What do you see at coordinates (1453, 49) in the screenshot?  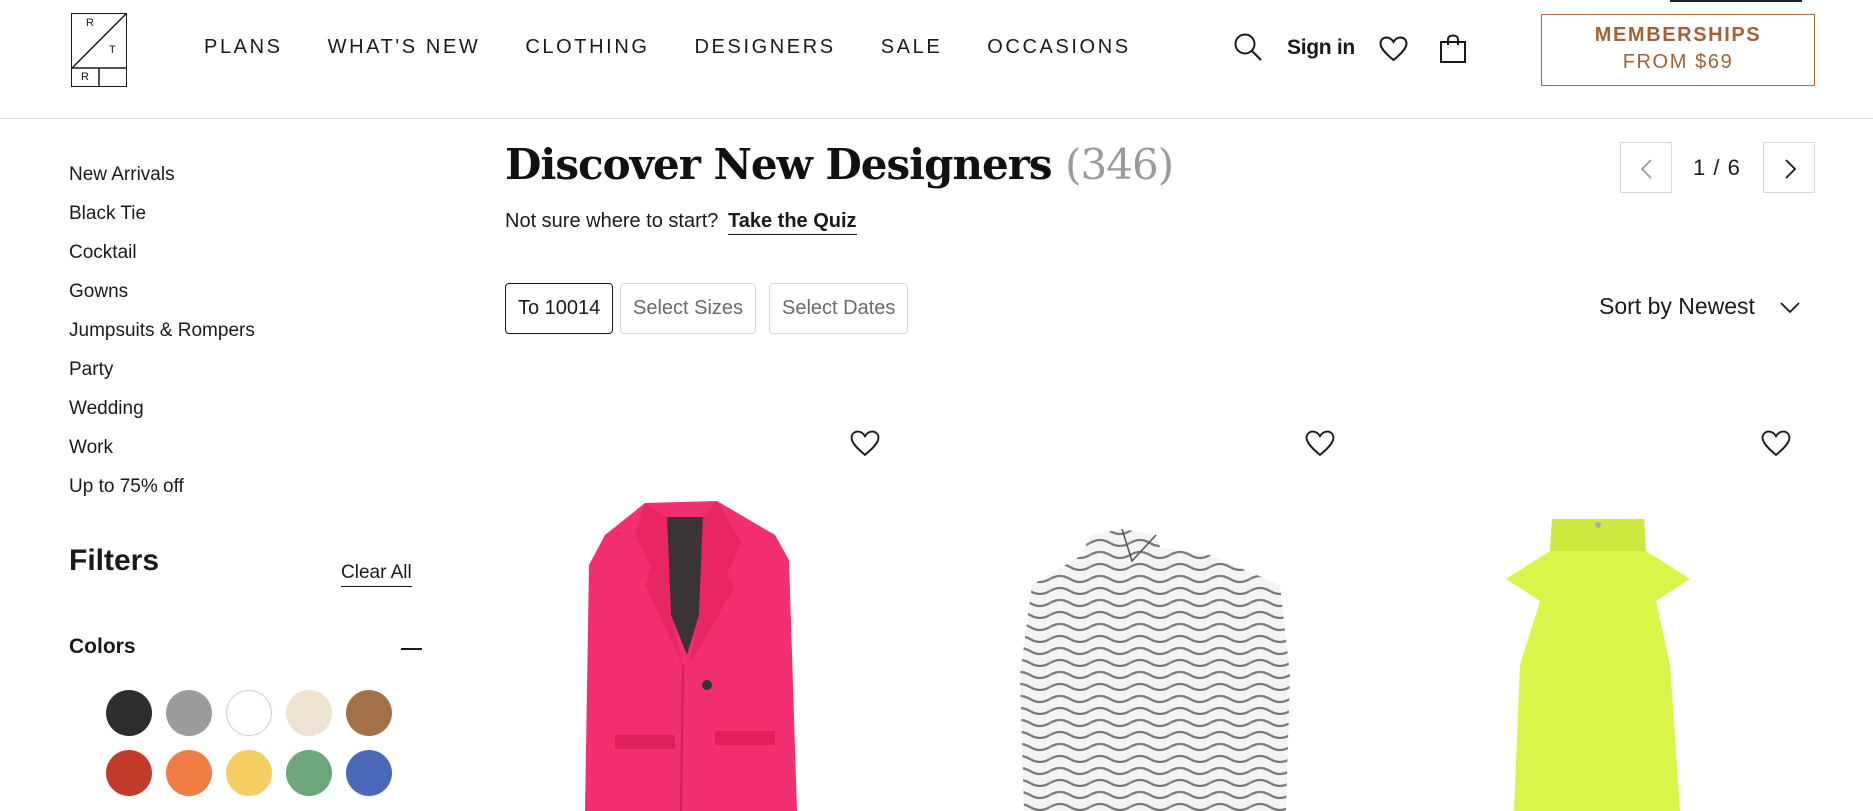 I see `shopping-bag-icon` at bounding box center [1453, 49].